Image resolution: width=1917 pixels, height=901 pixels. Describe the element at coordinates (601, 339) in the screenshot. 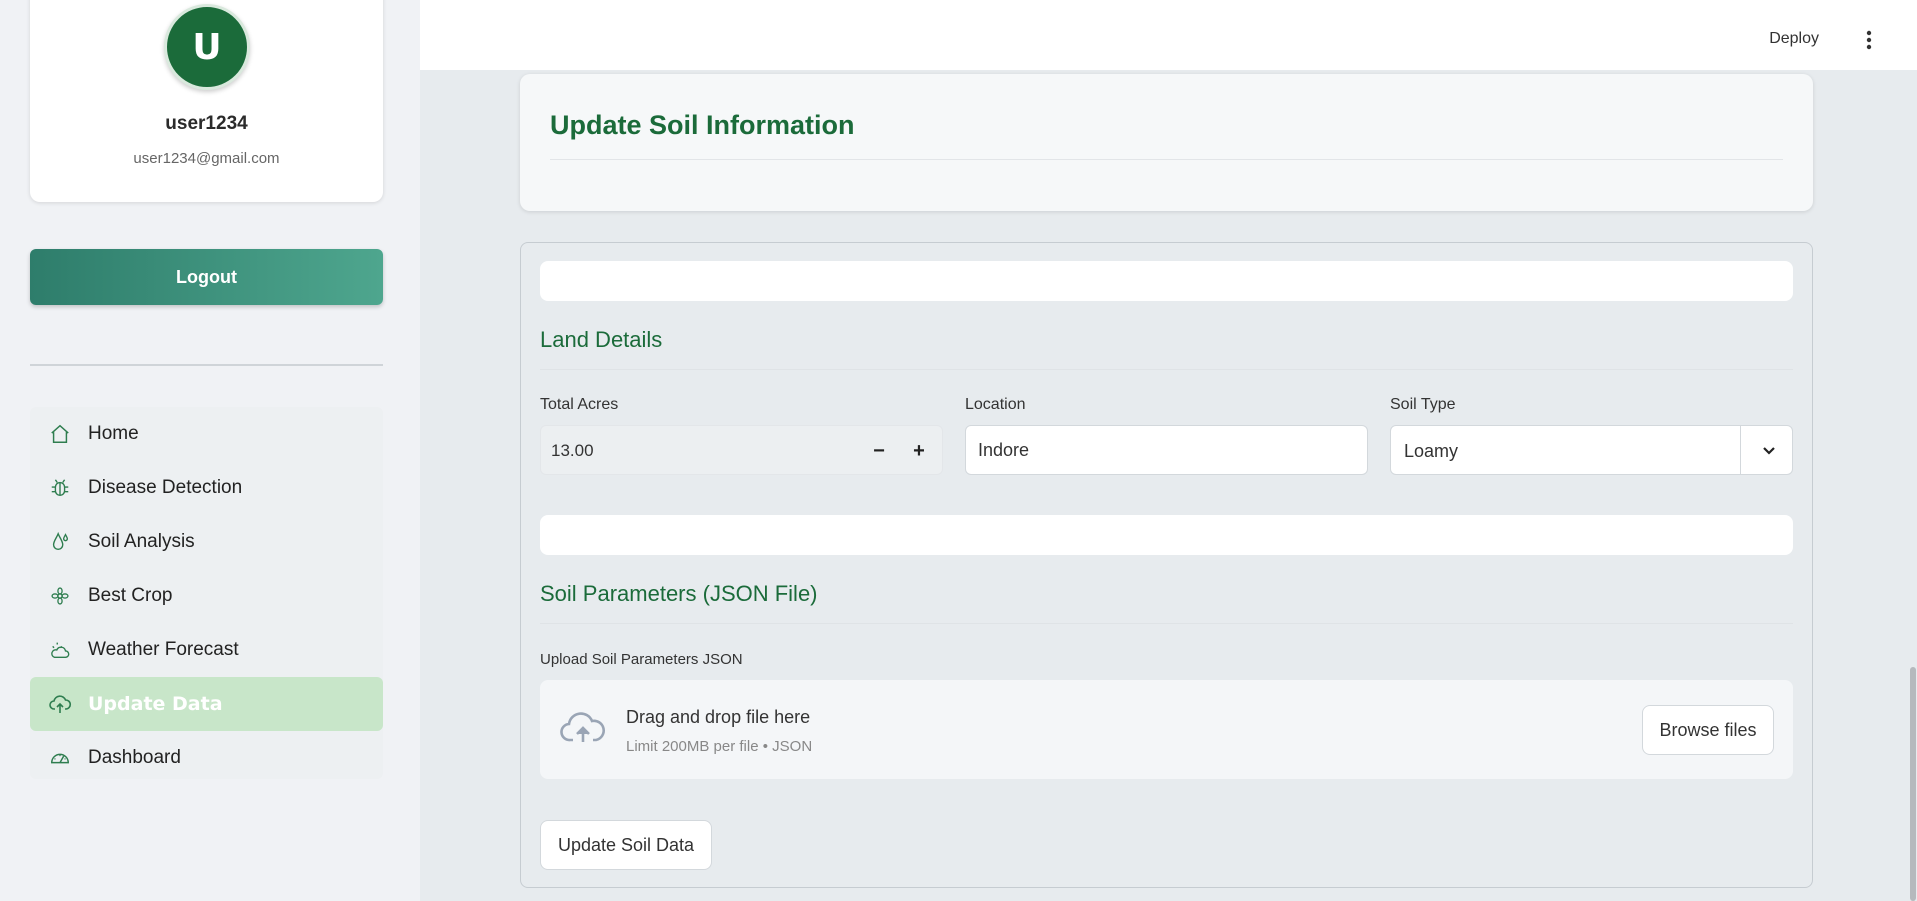

I see `land-details-heading: Land Details` at that location.